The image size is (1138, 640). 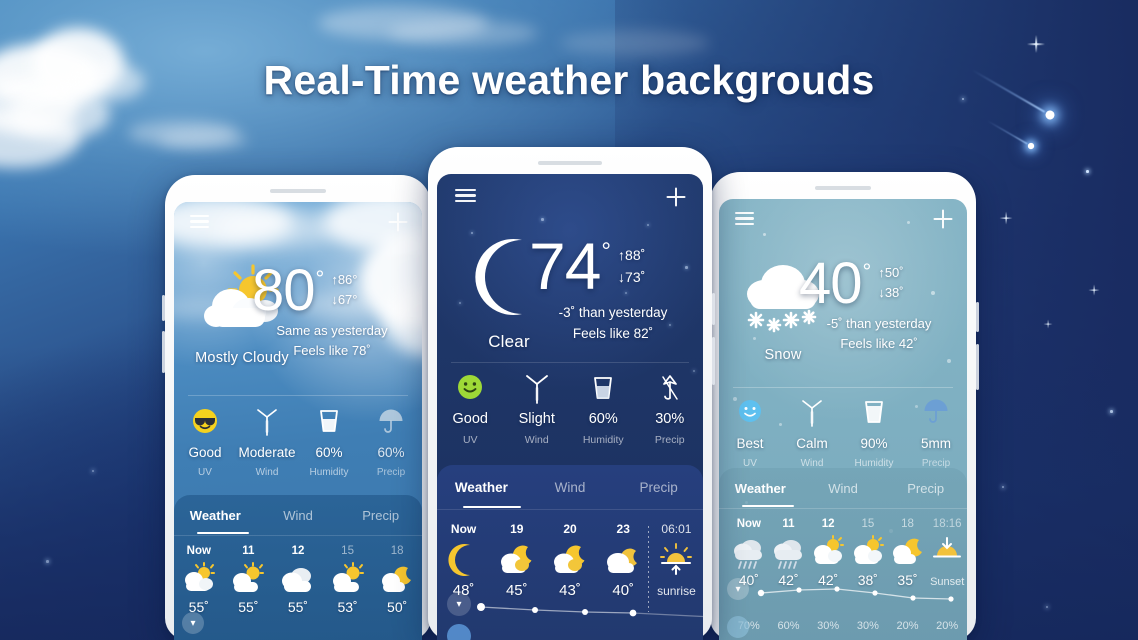 What do you see at coordinates (855, 594) in the screenshot?
I see `temperature-trend-line` at bounding box center [855, 594].